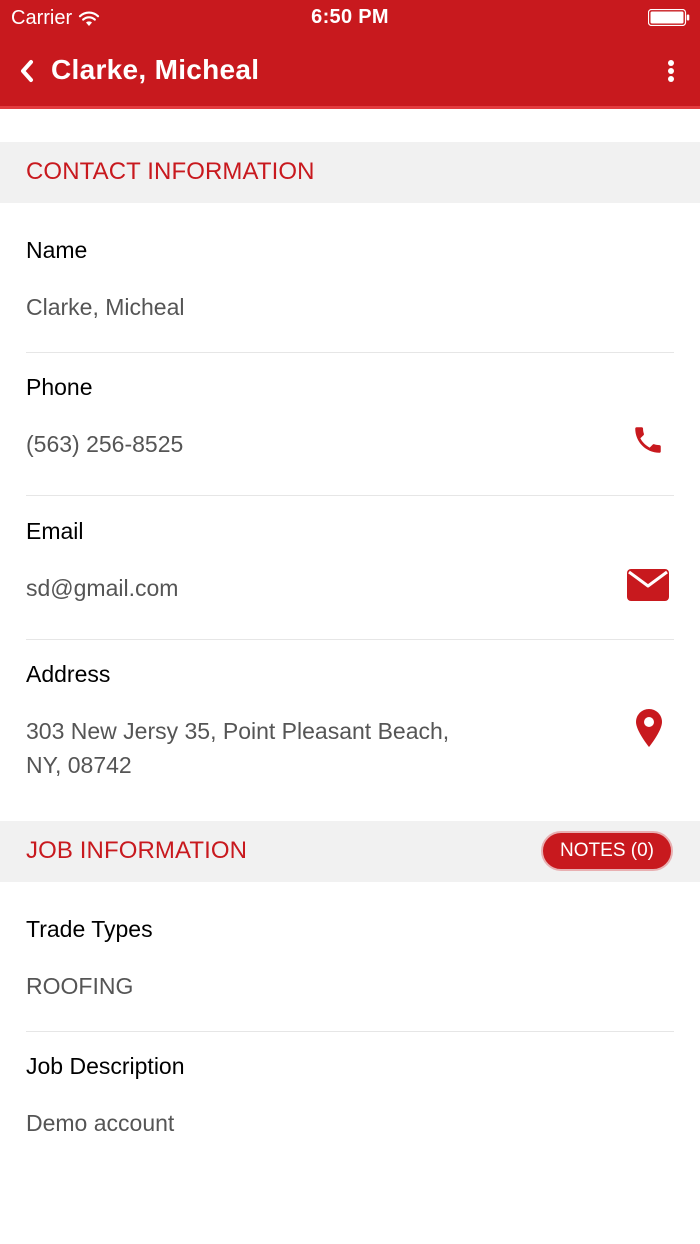 This screenshot has width=700, height=1244. I want to click on trade-types-field: Trade Types ROOFING, so click(350, 959).